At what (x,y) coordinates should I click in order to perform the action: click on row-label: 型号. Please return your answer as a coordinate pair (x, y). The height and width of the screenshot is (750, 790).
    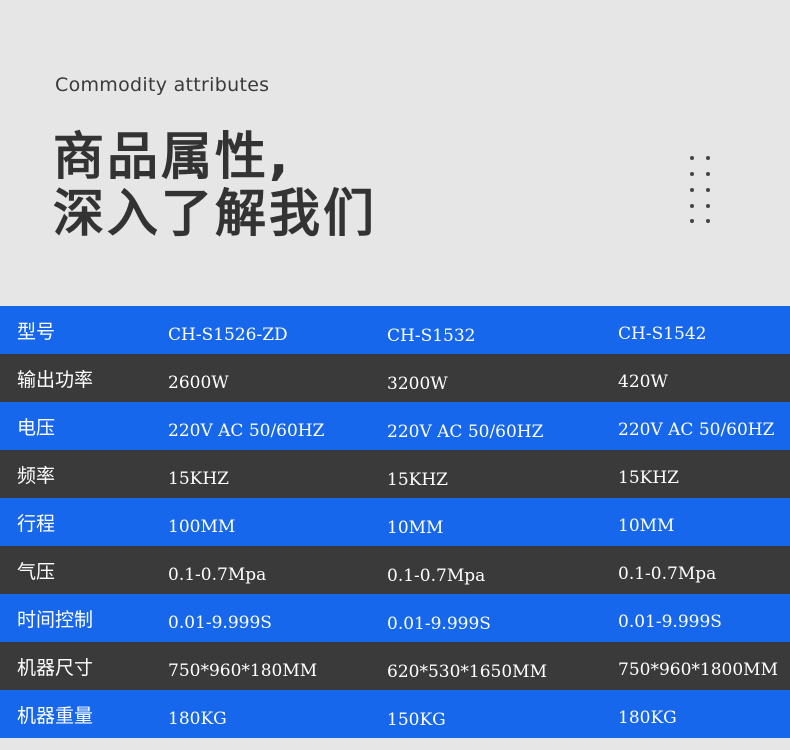
    Looking at the image, I should click on (36, 332).